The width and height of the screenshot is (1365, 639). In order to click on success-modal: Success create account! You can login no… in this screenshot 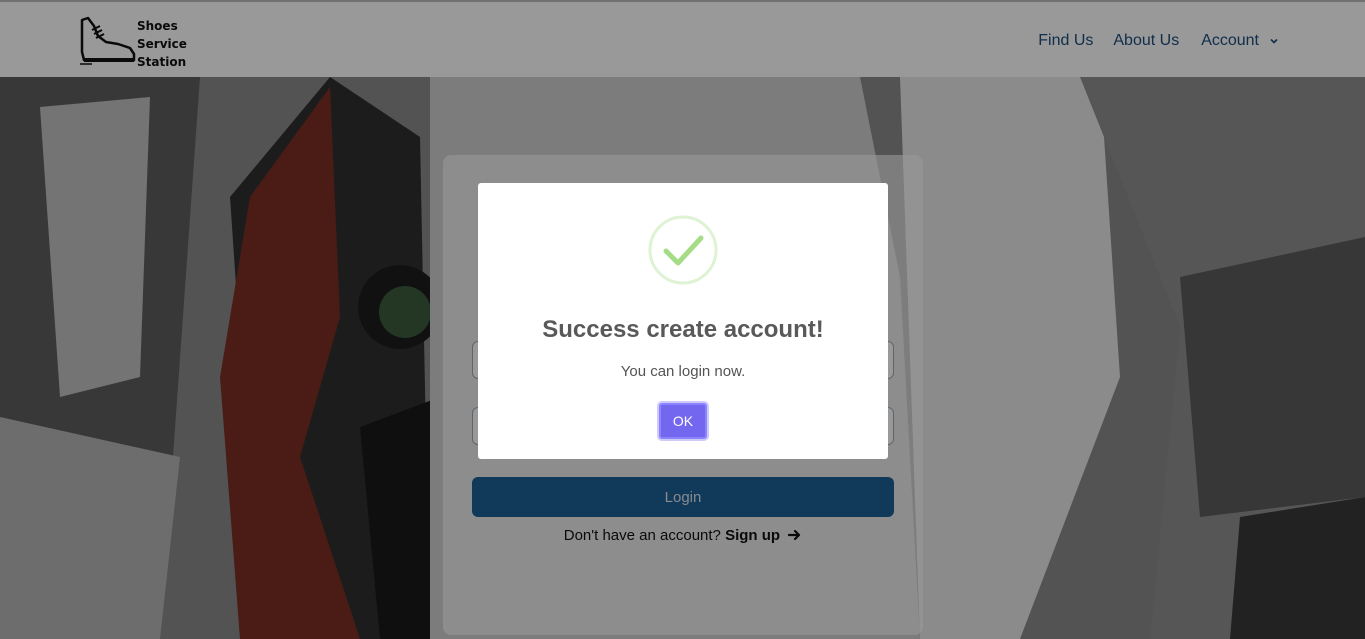, I will do `click(683, 321)`.